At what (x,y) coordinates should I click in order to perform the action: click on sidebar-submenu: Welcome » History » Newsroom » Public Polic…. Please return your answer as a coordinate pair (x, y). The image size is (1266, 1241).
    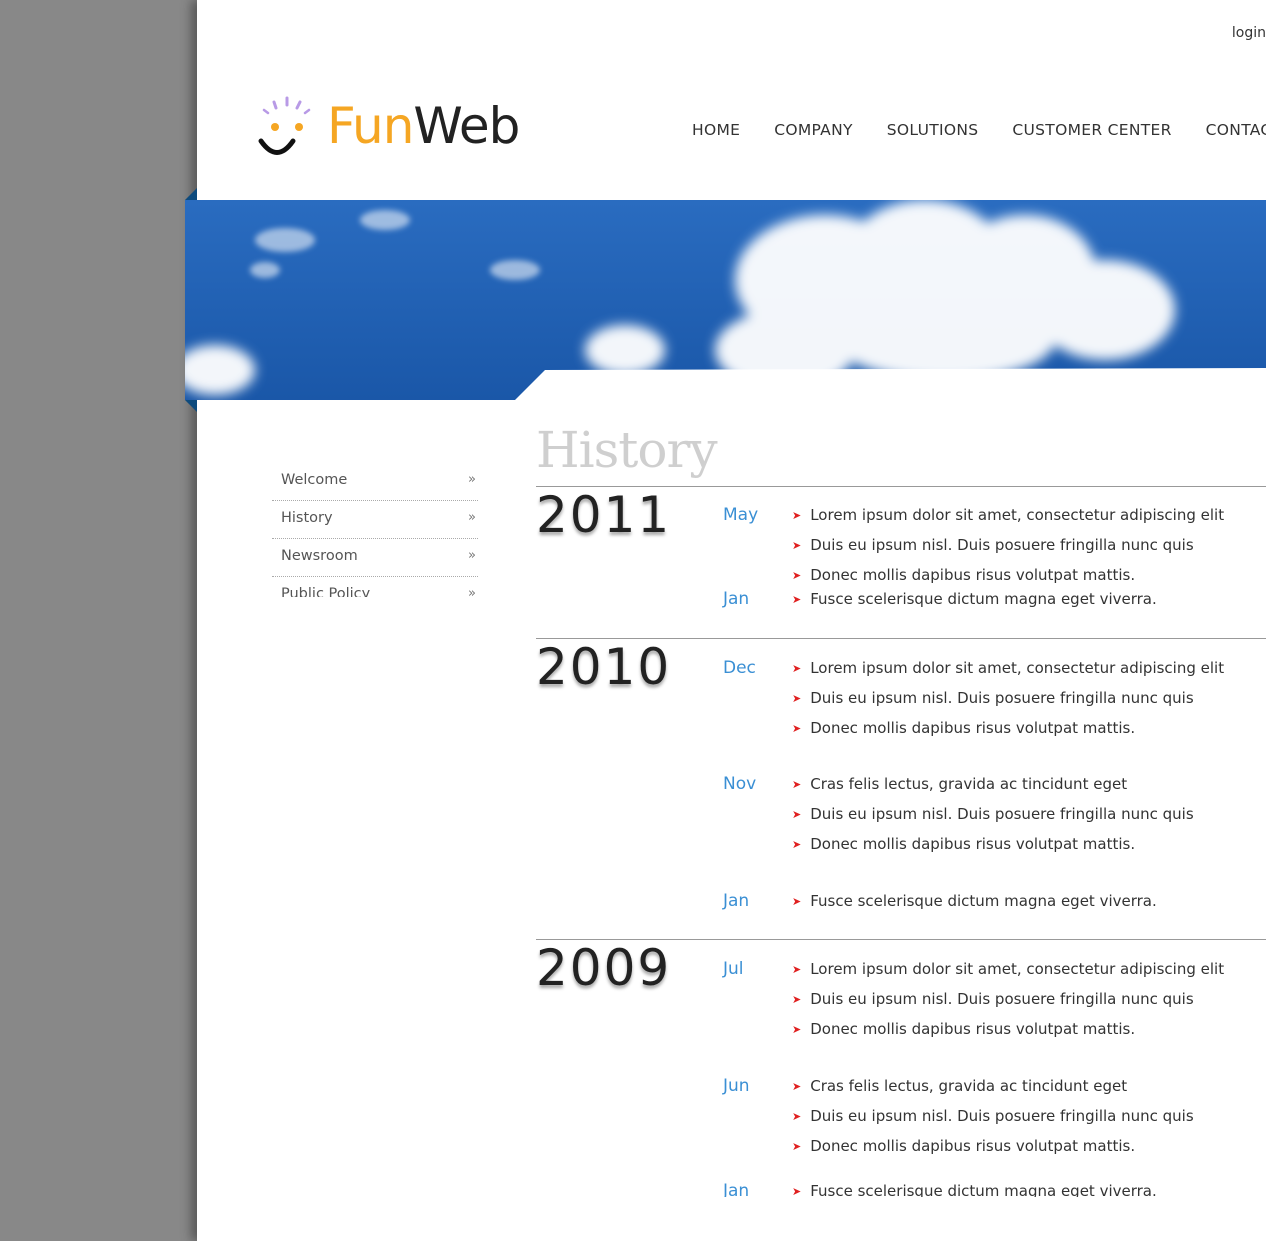
    Looking at the image, I should click on (375, 530).